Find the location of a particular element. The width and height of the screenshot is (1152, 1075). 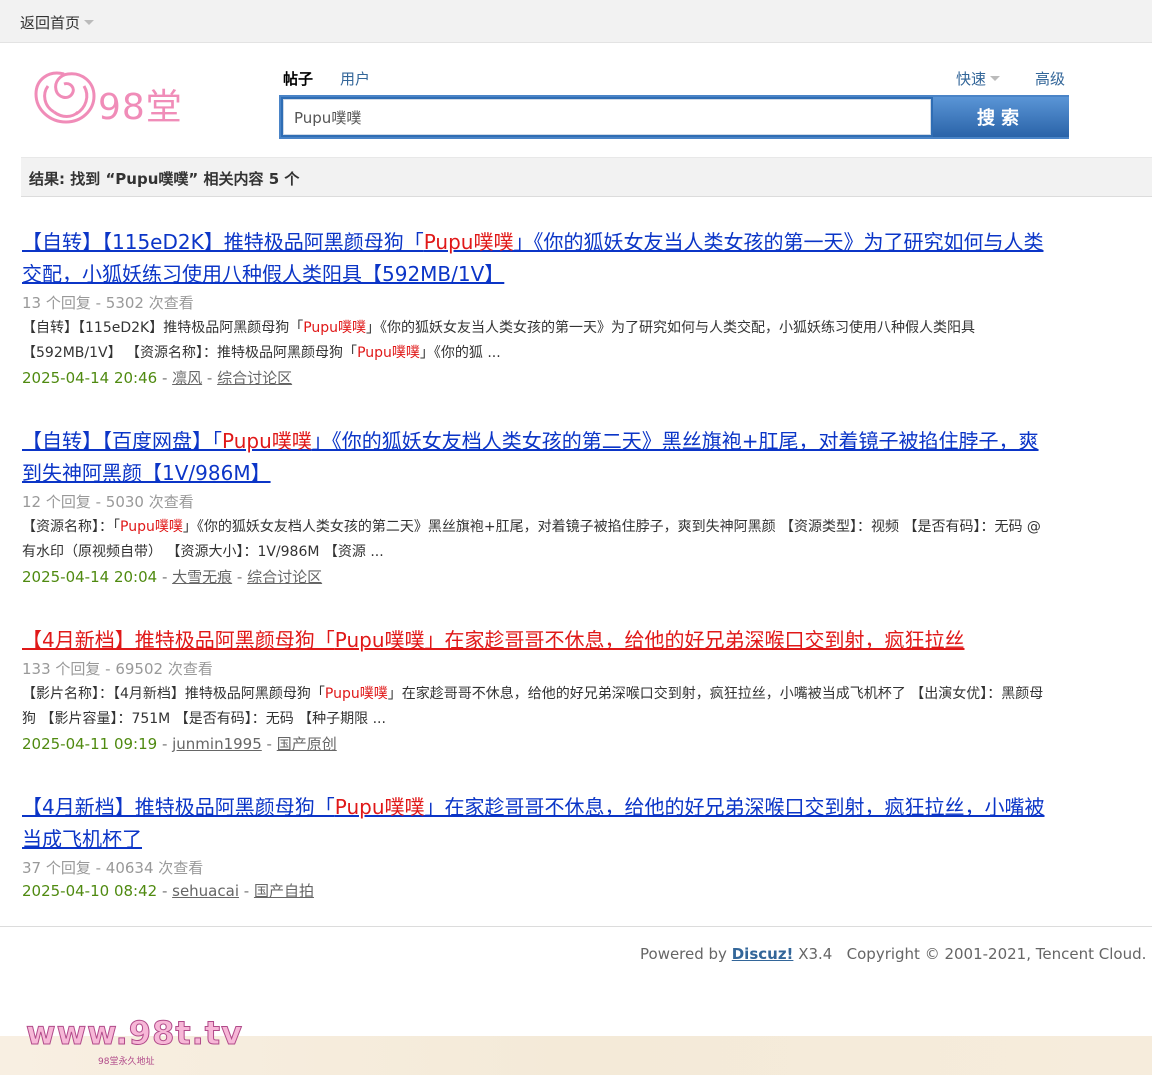

result-date: 2025-04-14 20:04 is located at coordinates (90, 577).